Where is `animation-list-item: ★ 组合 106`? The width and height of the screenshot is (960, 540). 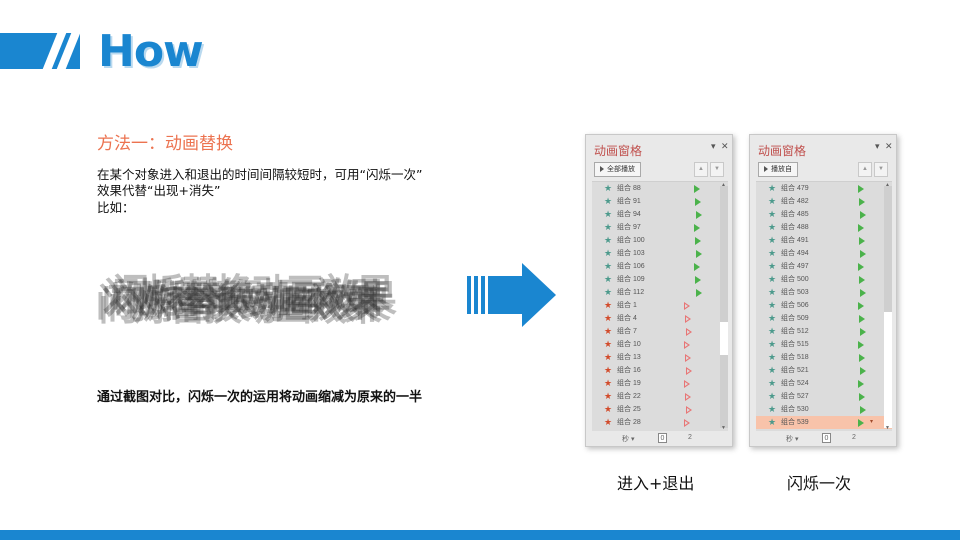
animation-list-item: ★ 组合 106 is located at coordinates (660, 266).